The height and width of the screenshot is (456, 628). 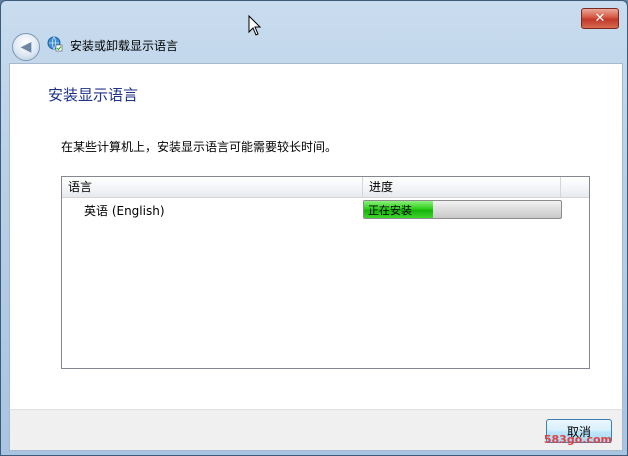 I want to click on footer-bar: 取消 583go.com, so click(x=316, y=430).